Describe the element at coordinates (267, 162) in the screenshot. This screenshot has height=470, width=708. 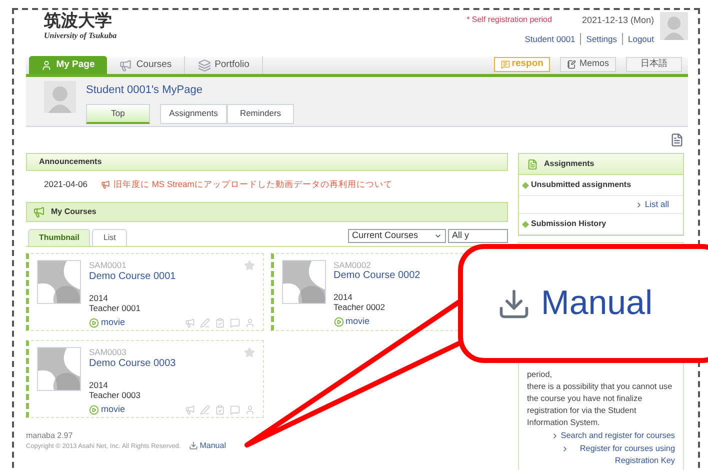
I see `announcements-header: Announcements` at that location.